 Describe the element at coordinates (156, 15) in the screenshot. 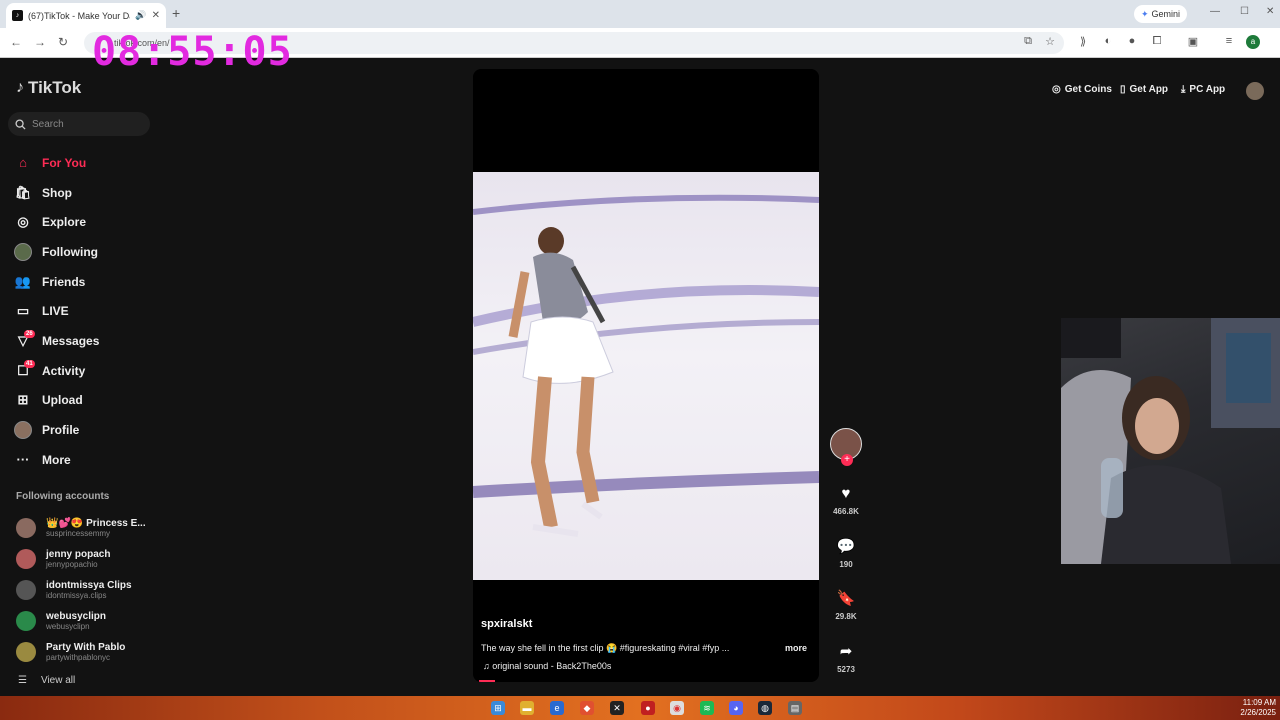

I see `close-tab-icon: ✕` at that location.